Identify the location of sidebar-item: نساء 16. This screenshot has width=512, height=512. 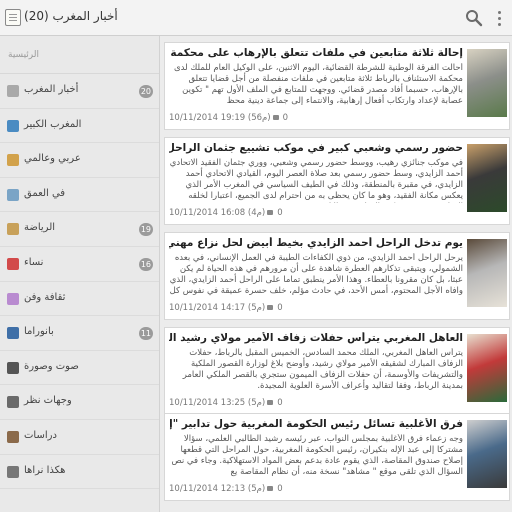
(79, 264).